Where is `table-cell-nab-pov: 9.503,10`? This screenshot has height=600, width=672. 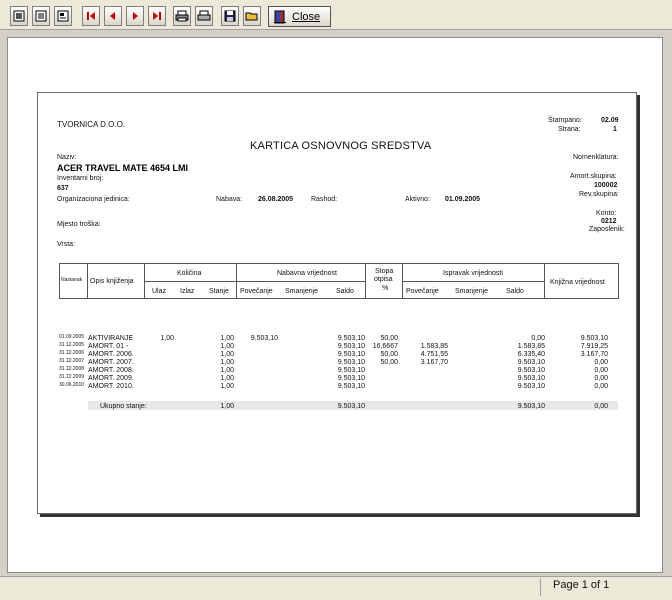
table-cell-nab-pov: 9.503,10 is located at coordinates (264, 338).